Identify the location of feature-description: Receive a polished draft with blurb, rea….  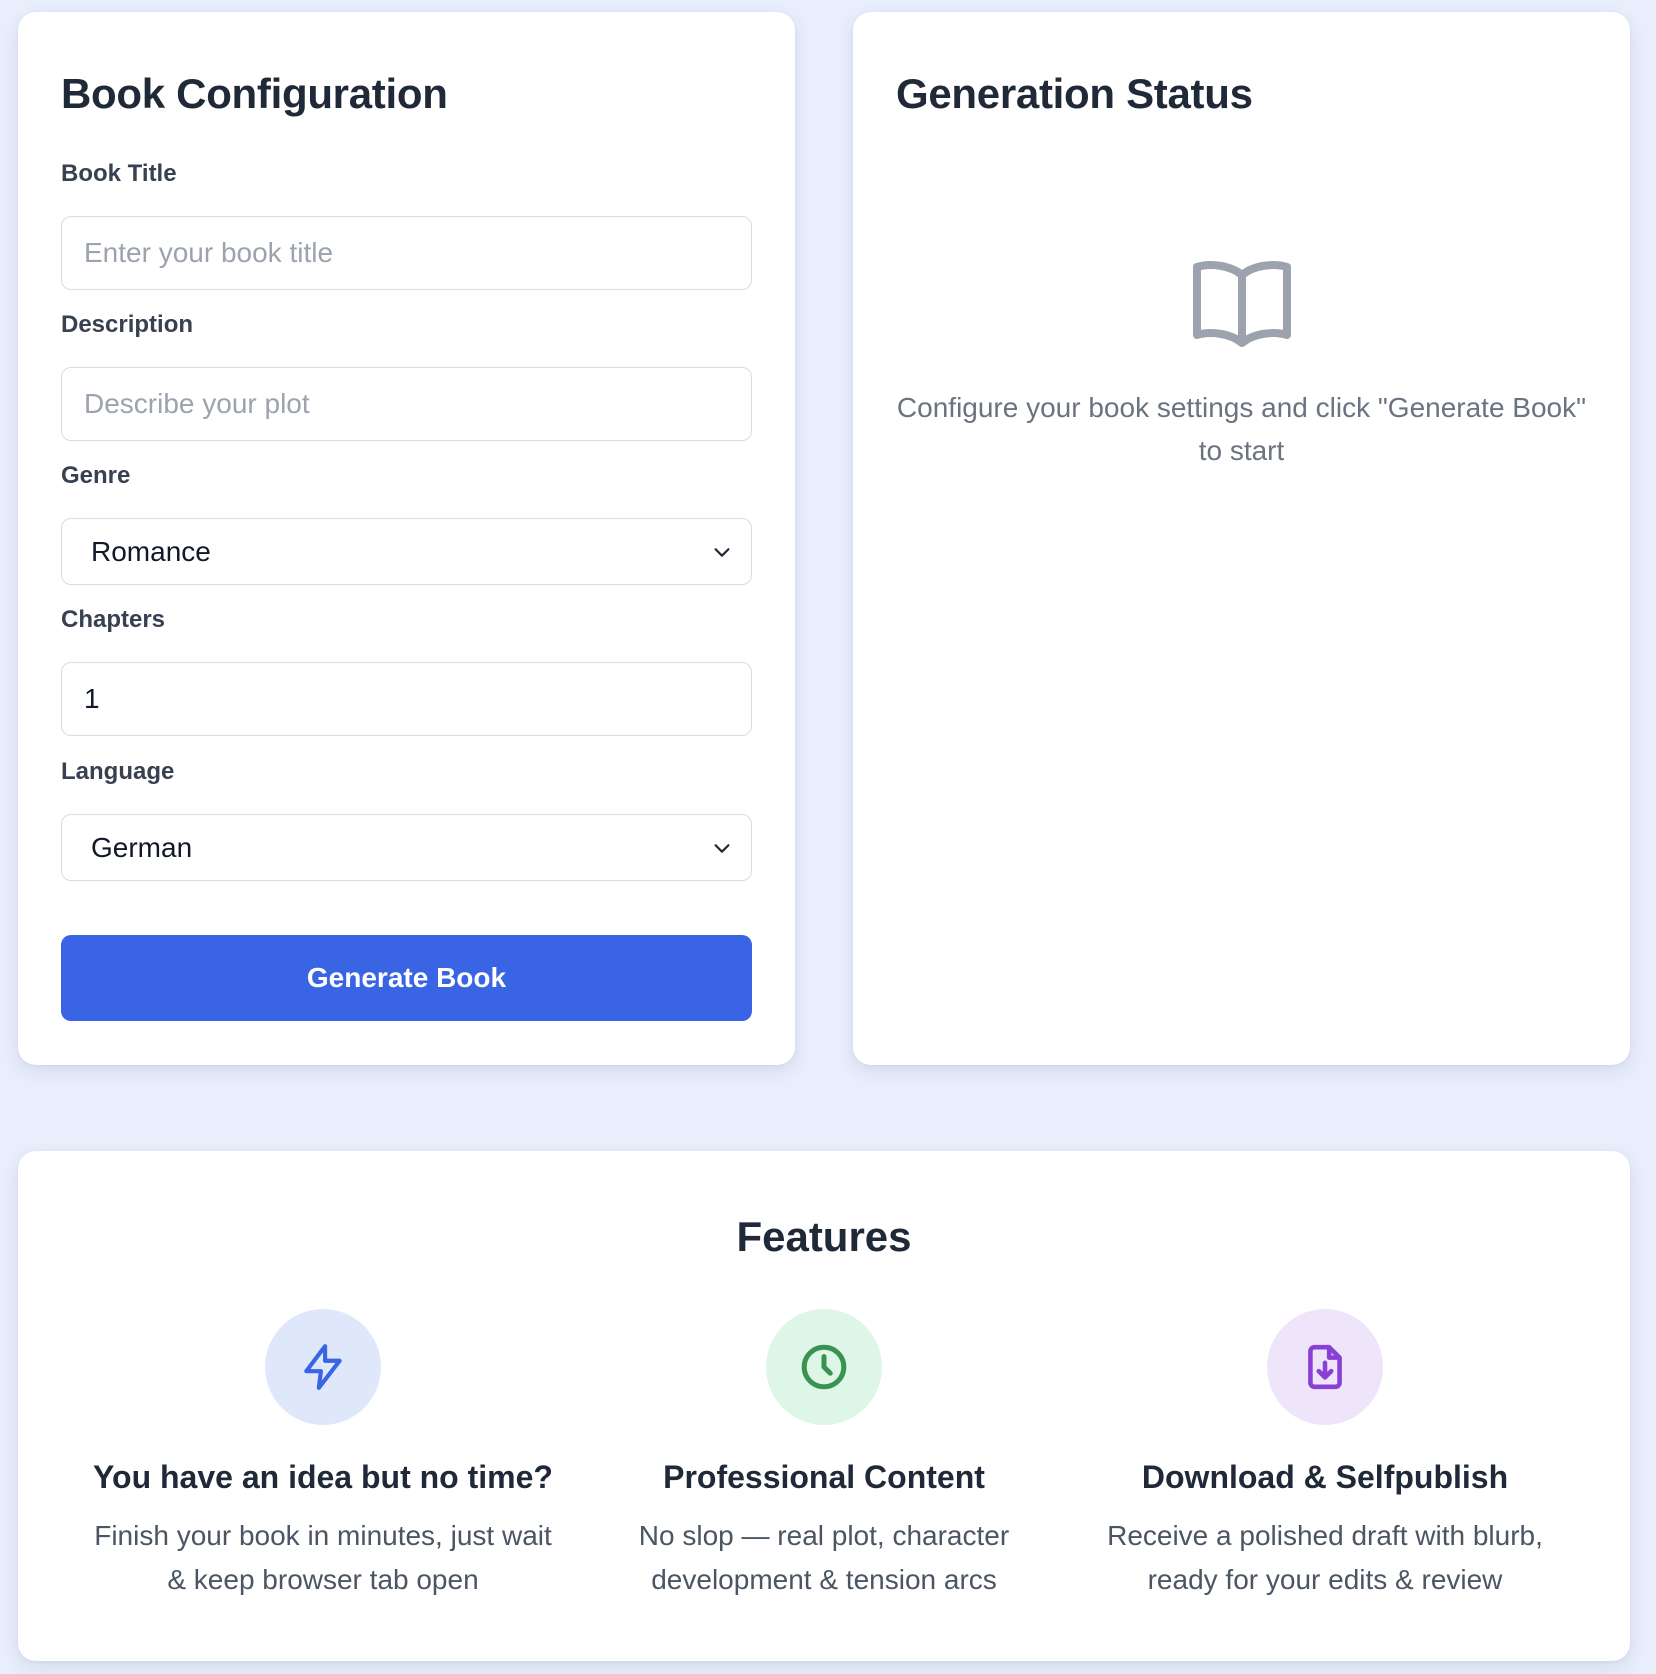
(1325, 1557).